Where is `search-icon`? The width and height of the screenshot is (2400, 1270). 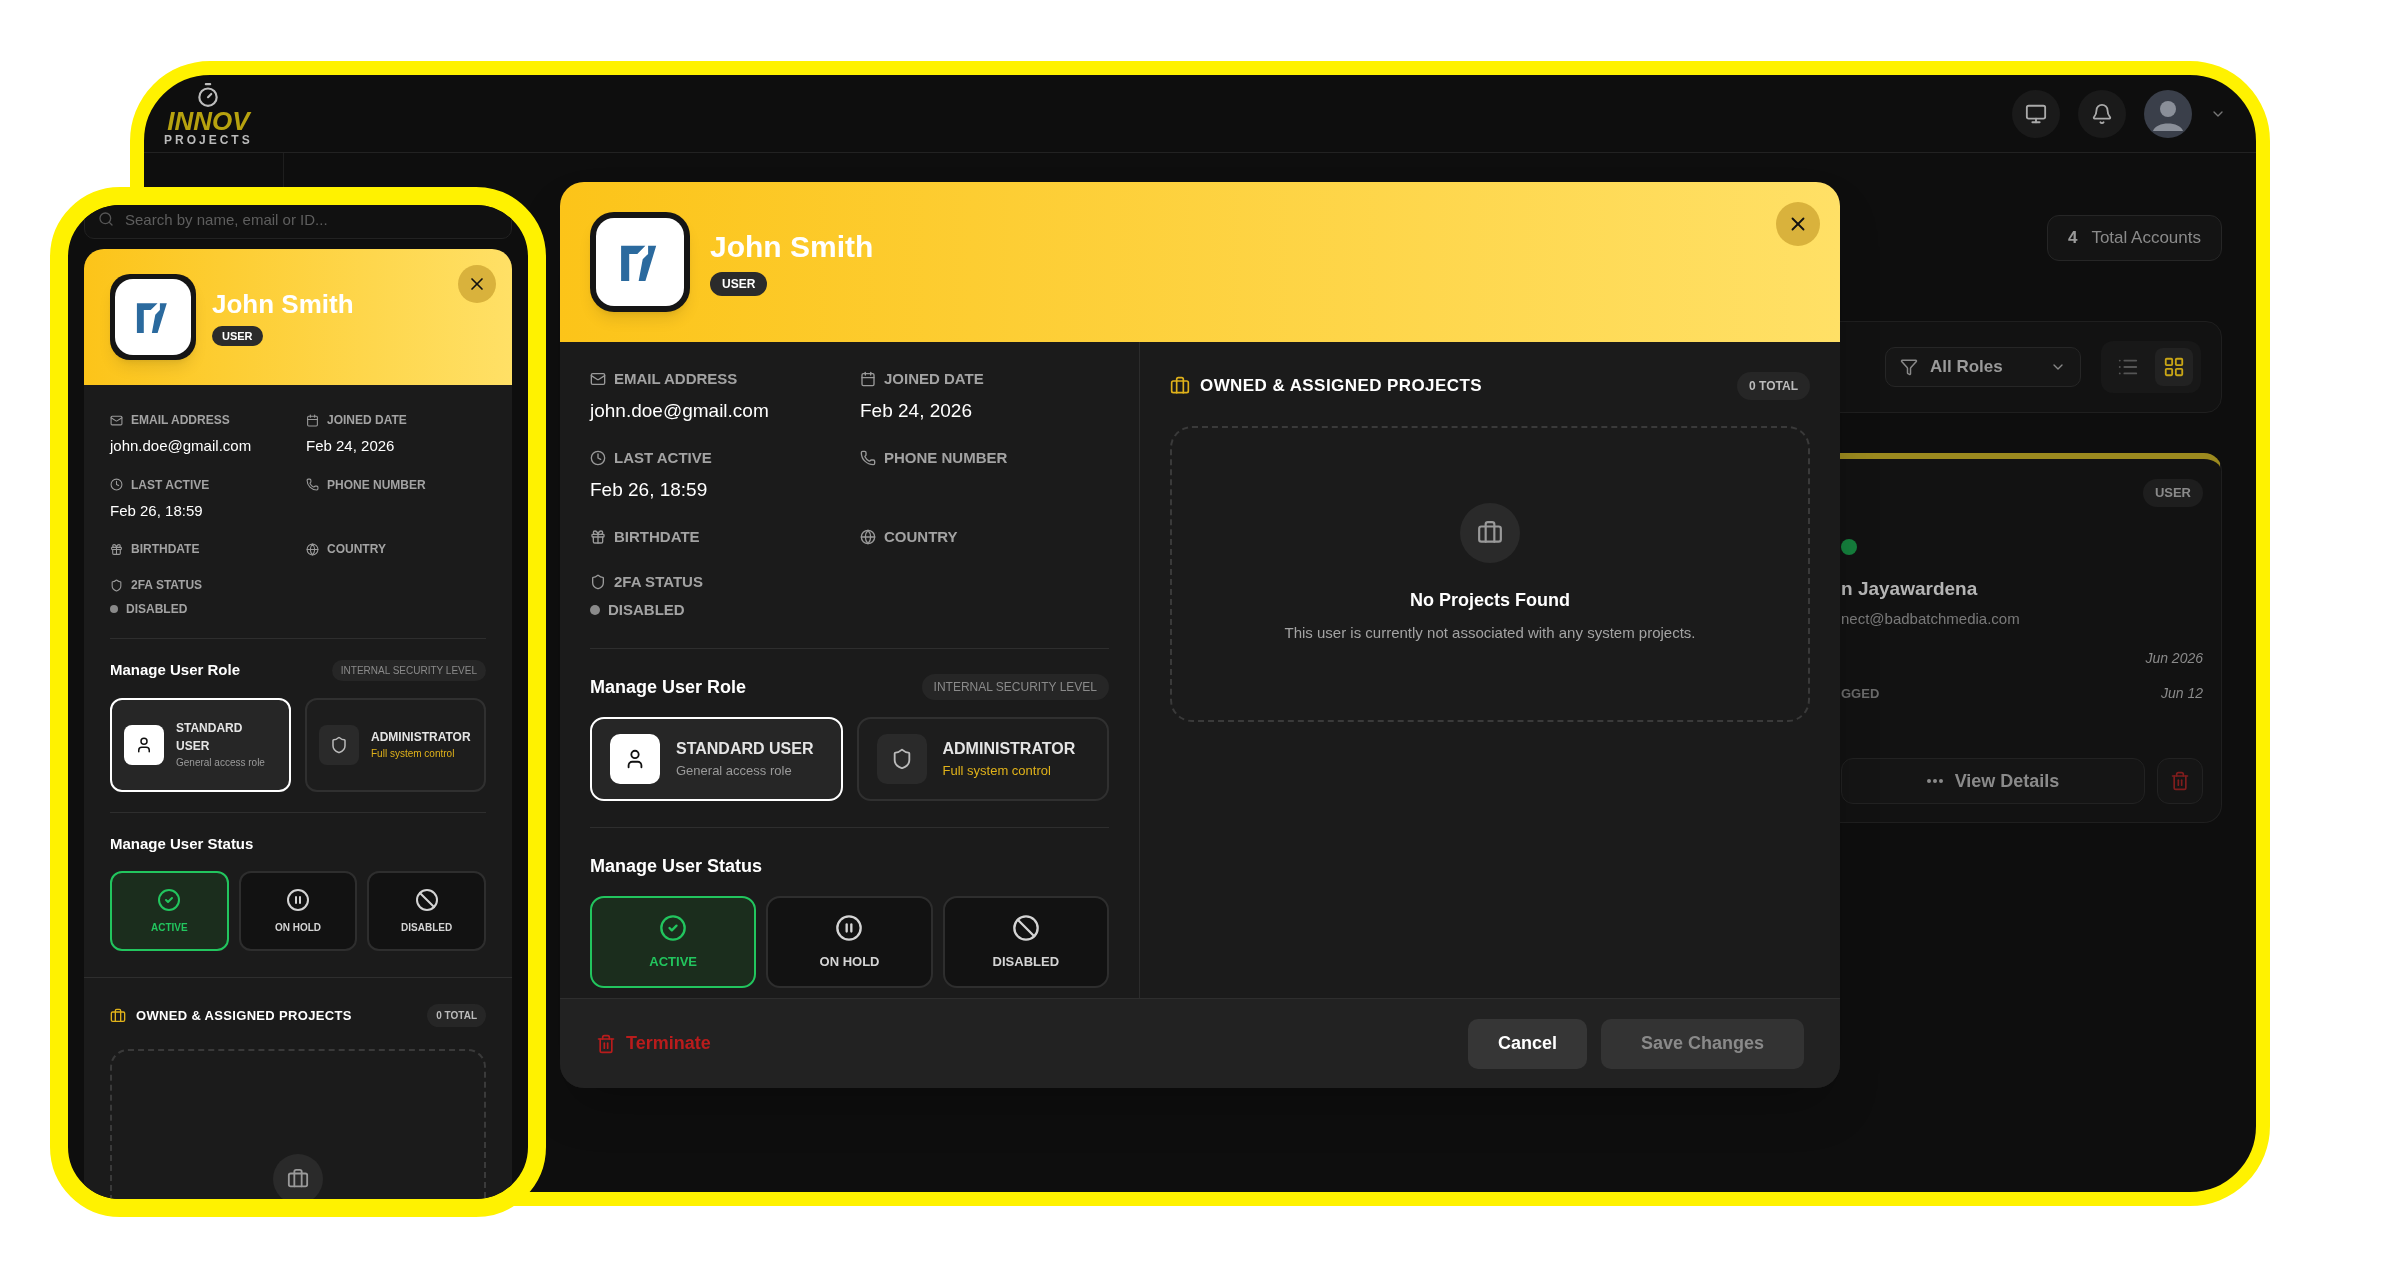
search-icon is located at coordinates (106, 219).